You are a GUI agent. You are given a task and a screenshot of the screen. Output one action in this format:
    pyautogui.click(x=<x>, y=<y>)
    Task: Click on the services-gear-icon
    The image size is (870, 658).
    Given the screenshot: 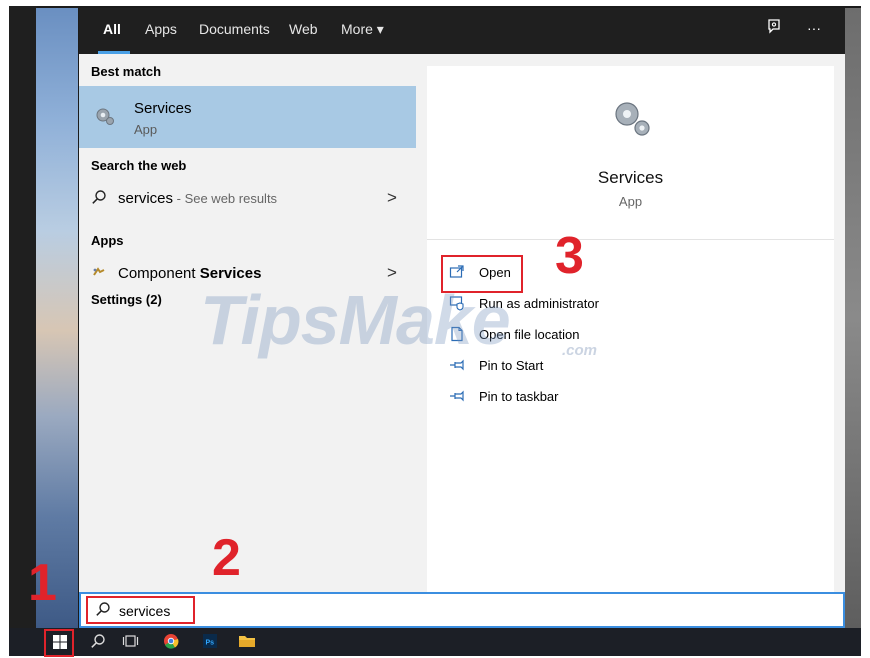 What is the action you would take?
    pyautogui.click(x=105, y=116)
    